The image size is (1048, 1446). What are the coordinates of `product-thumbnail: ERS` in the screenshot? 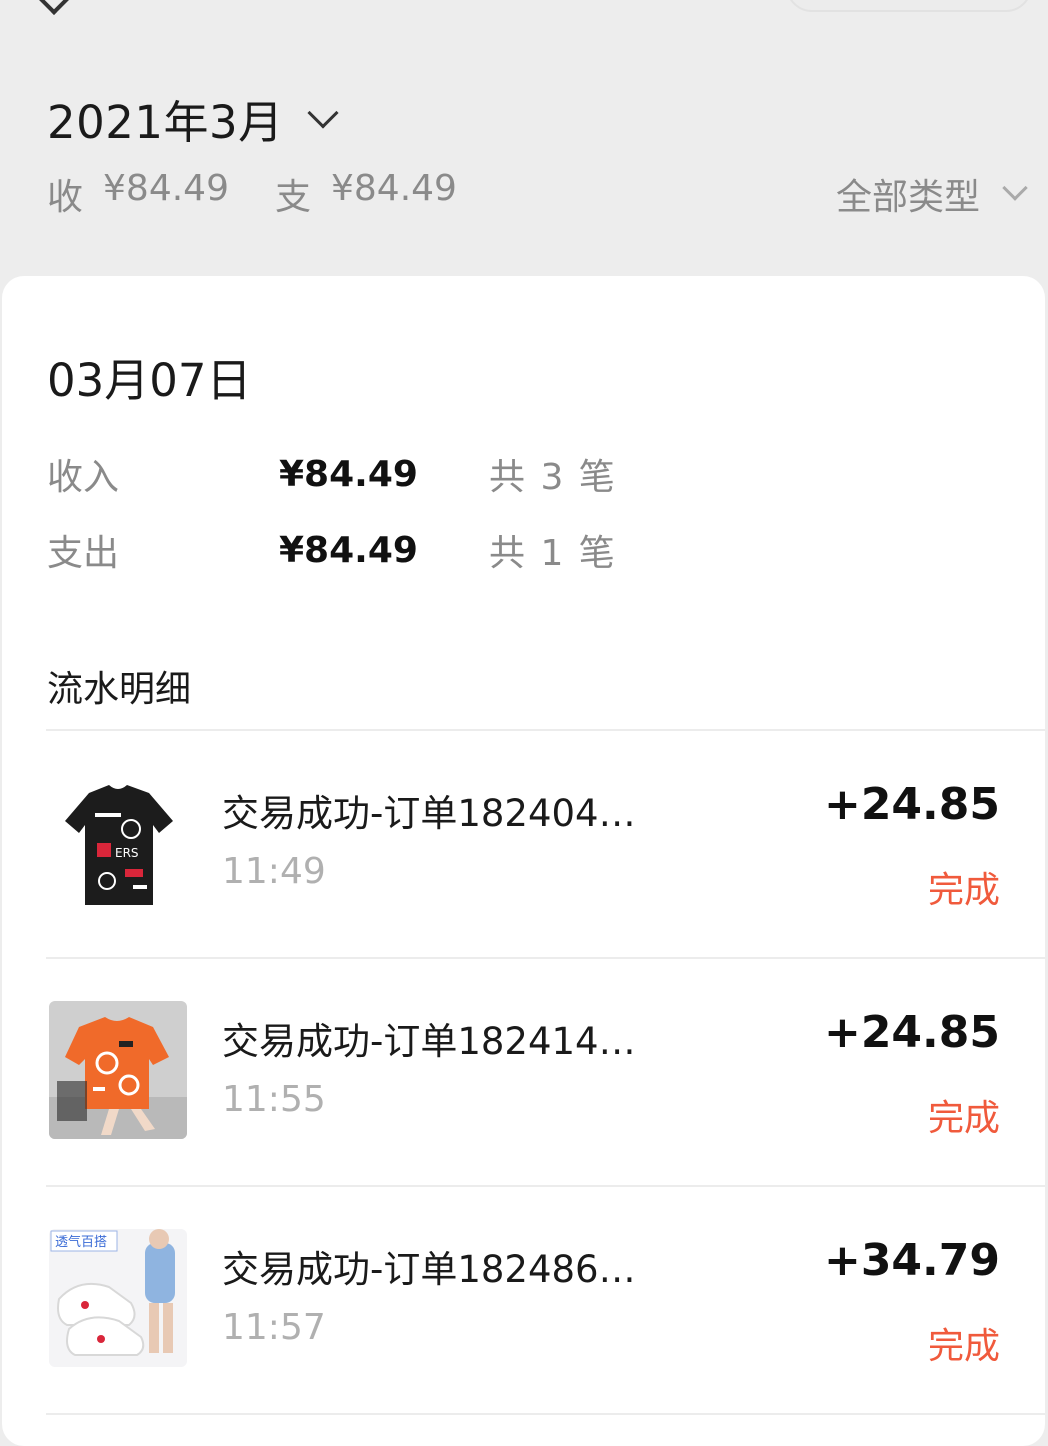 It's located at (118, 842).